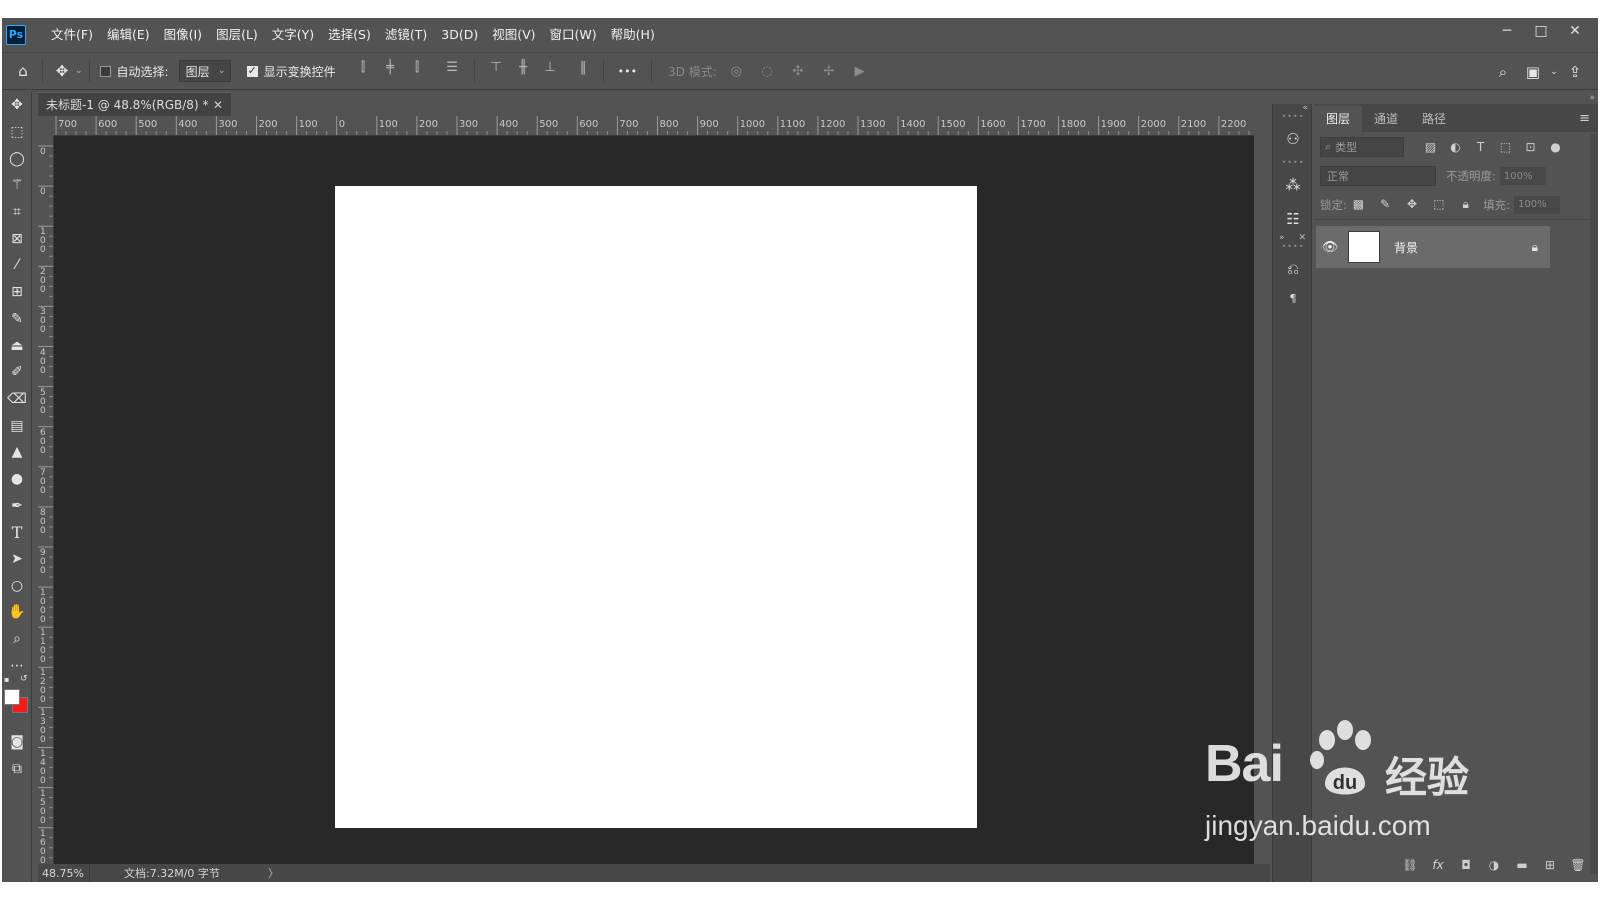 The image size is (1600, 900). I want to click on lock-transparent-icon: ▩, so click(1358, 204).